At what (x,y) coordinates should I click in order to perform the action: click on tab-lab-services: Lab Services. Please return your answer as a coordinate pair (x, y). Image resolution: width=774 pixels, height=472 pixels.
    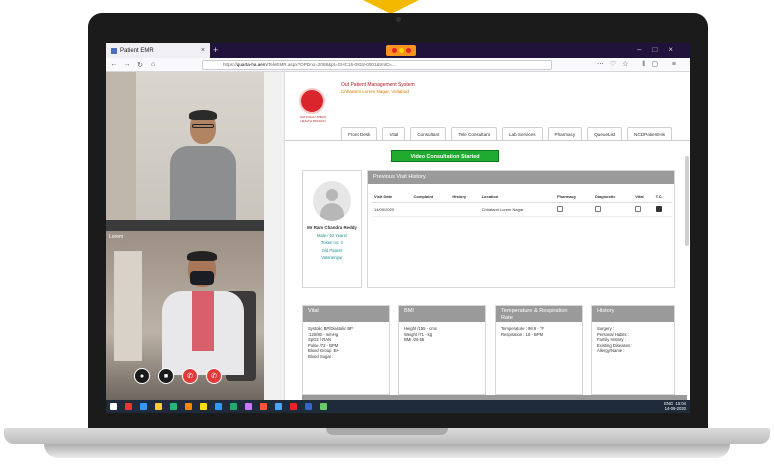
    Looking at the image, I should click on (522, 133).